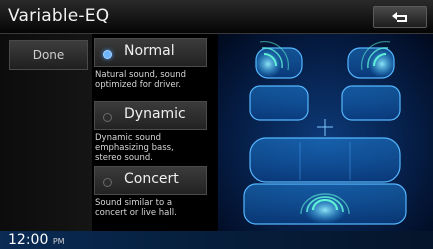 Image resolution: width=433 pixels, height=249 pixels. I want to click on done-button: Done, so click(48, 55).